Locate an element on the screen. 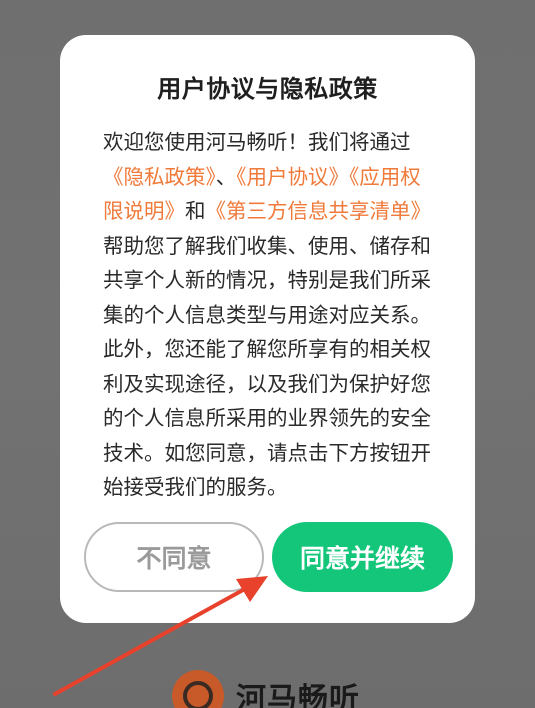 This screenshot has width=535, height=708. headphones-logo-icon is located at coordinates (198, 689).